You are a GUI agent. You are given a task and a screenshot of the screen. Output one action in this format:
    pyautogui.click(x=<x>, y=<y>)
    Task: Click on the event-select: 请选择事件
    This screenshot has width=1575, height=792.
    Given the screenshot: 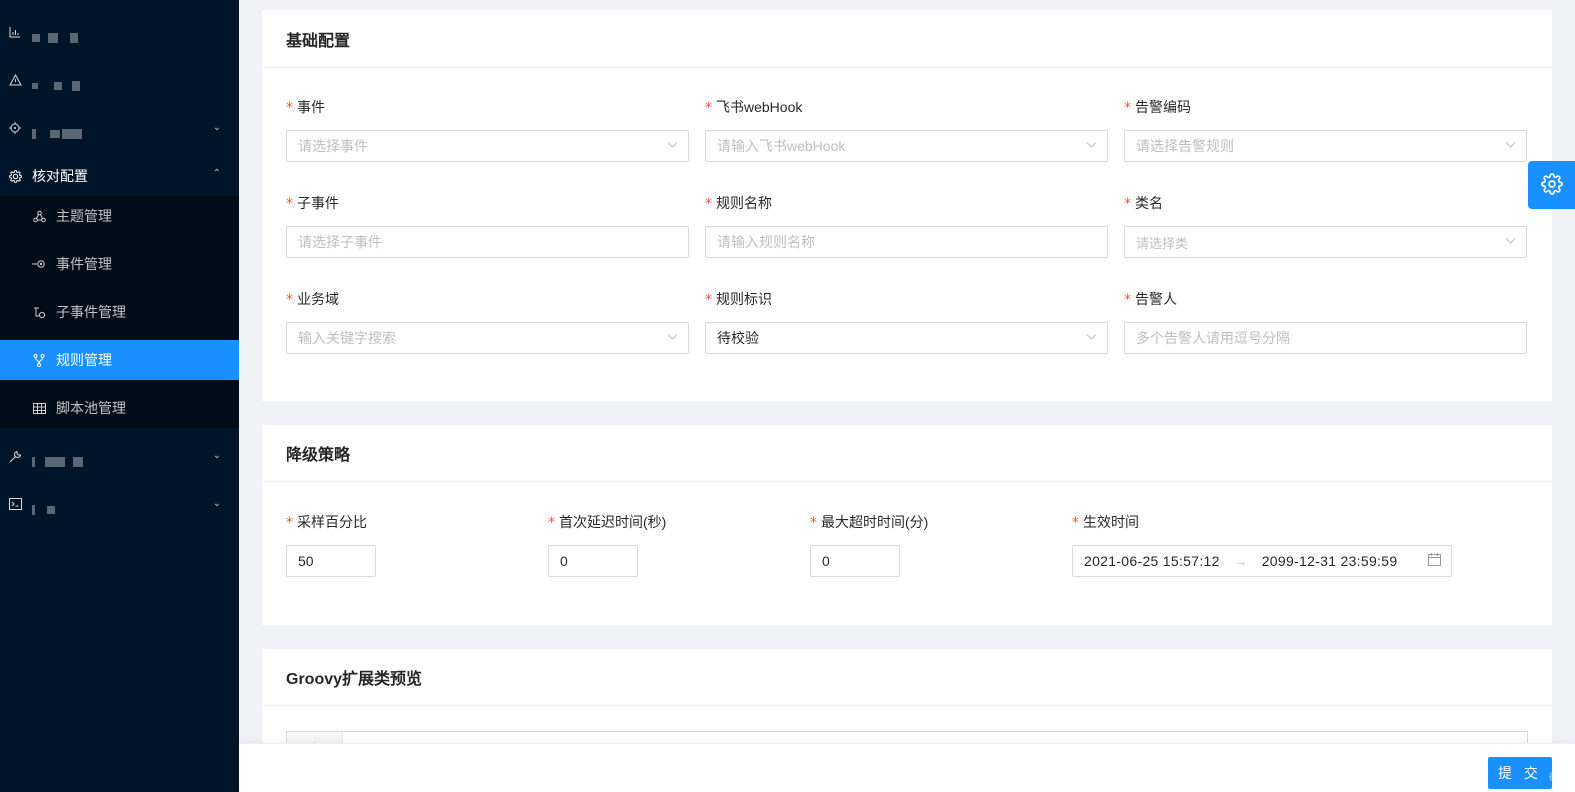 What is the action you would take?
    pyautogui.click(x=487, y=146)
    